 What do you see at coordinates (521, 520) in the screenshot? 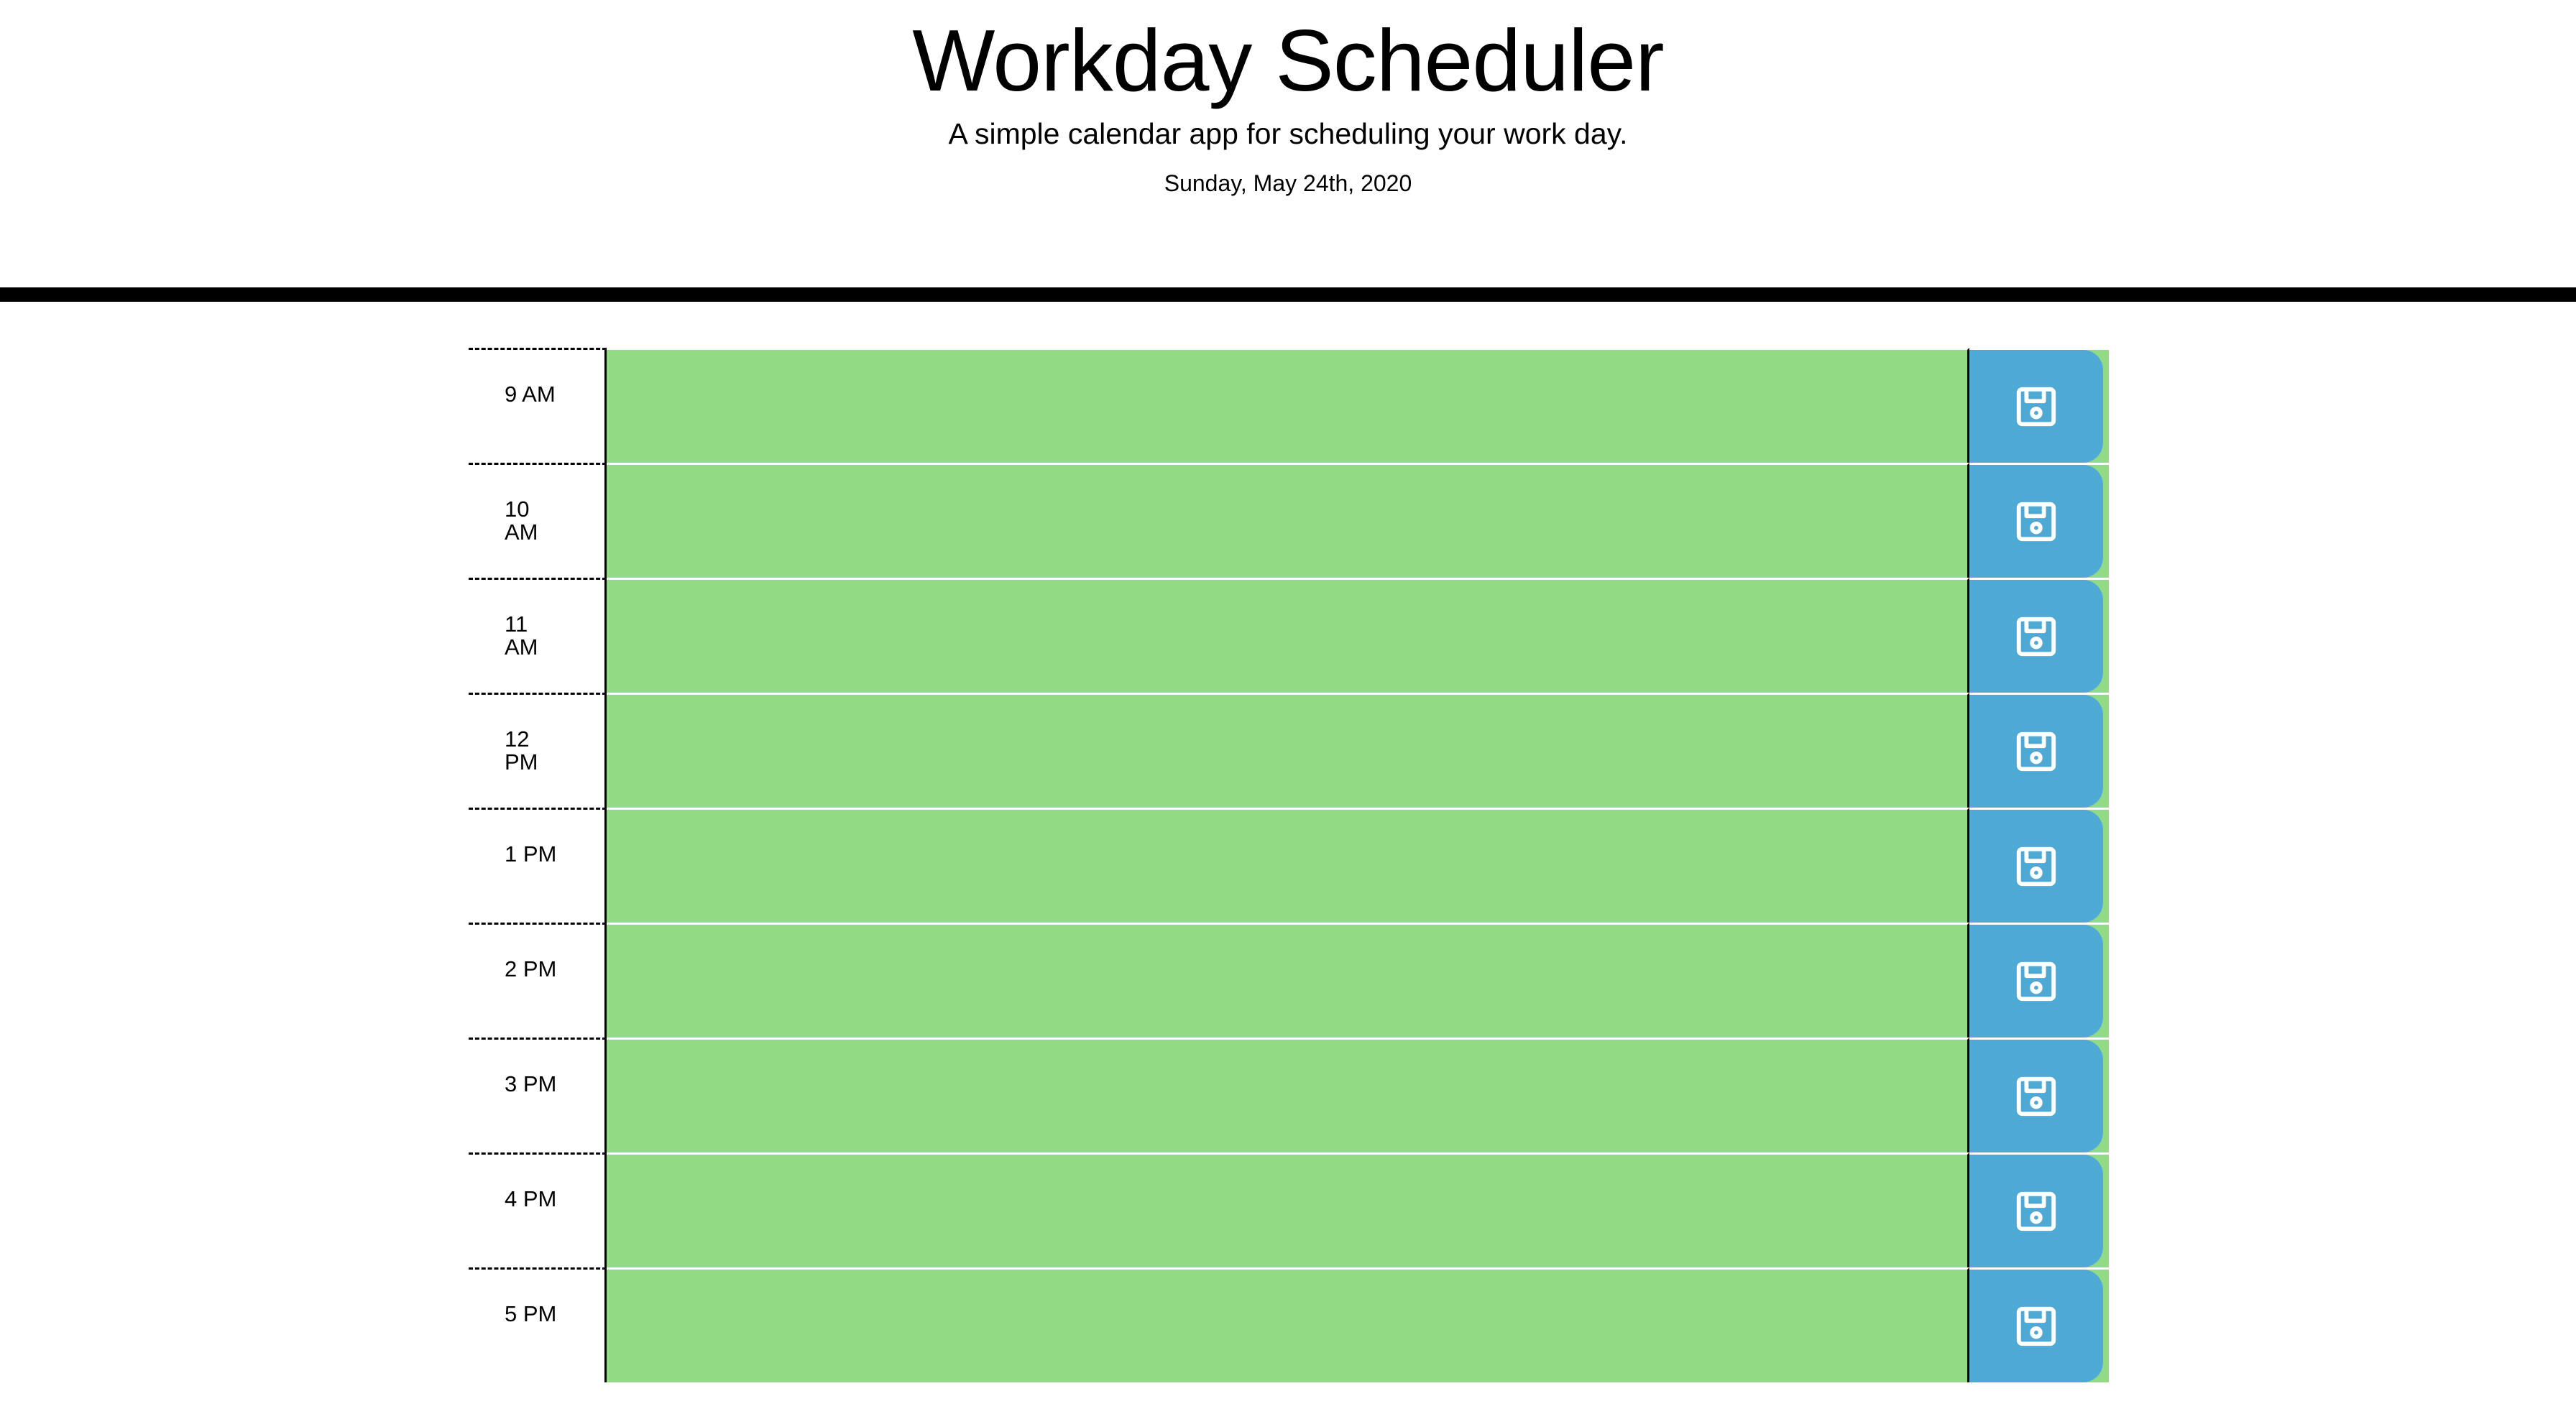
I see `hour-label-text: 10 AM` at bounding box center [521, 520].